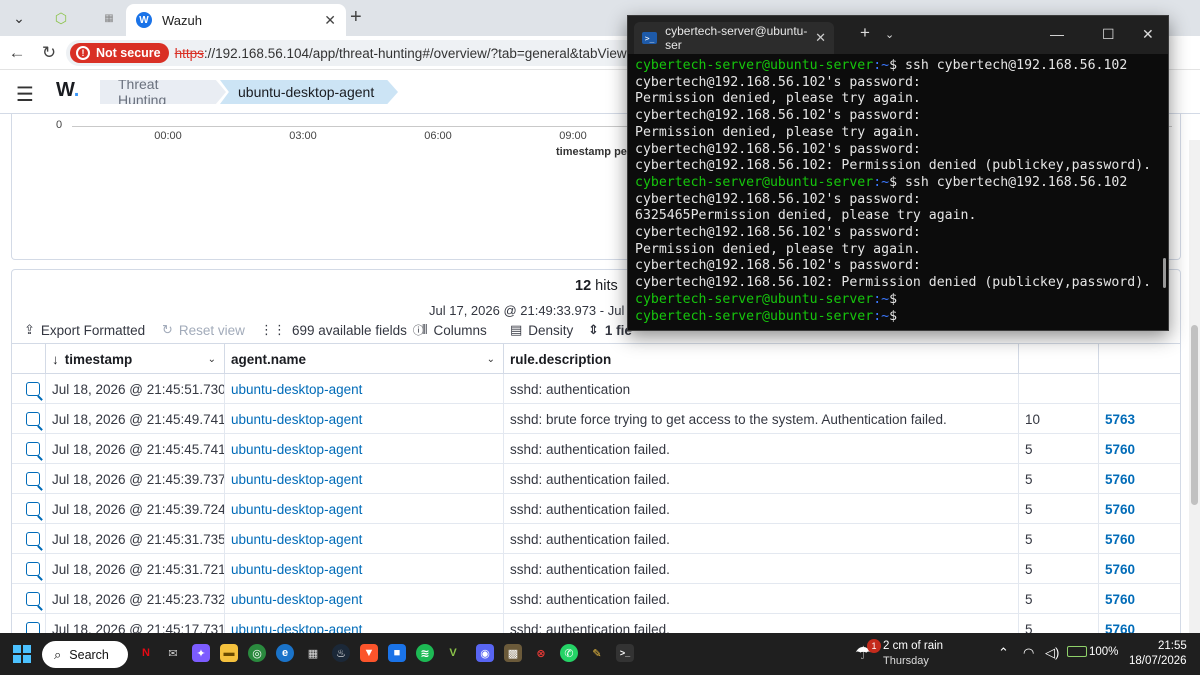 The width and height of the screenshot is (1200, 675). Describe the element at coordinates (201, 653) in the screenshot. I see `copilot-icon: ✦` at that location.